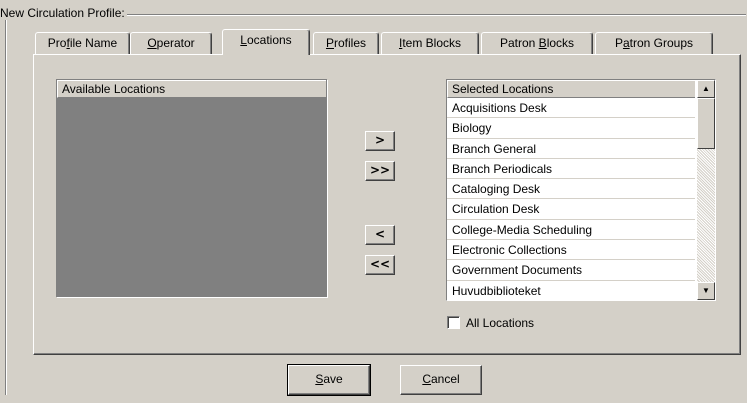 The width and height of the screenshot is (747, 403). What do you see at coordinates (346, 43) in the screenshot?
I see `tab-profiles: Profiles` at bounding box center [346, 43].